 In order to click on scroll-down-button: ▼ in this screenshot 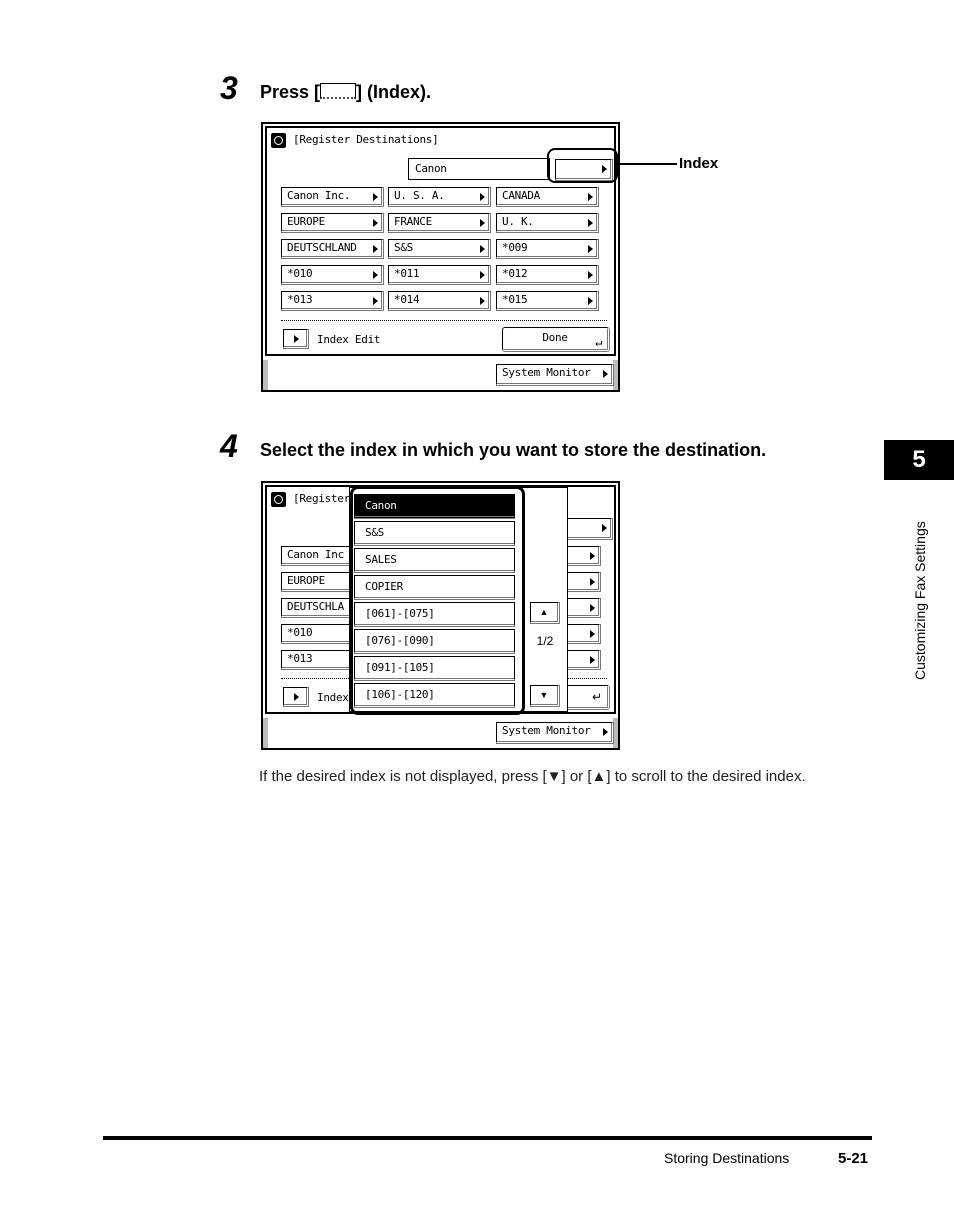, I will do `click(545, 696)`.